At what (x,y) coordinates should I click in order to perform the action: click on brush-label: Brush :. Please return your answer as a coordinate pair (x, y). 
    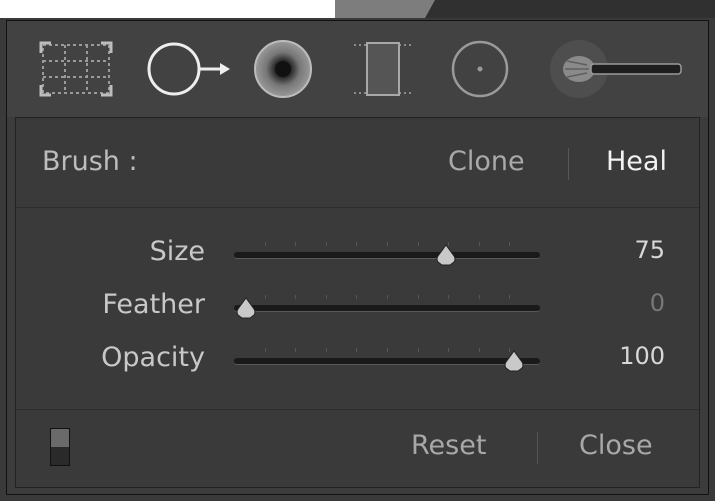
    Looking at the image, I should click on (90, 161).